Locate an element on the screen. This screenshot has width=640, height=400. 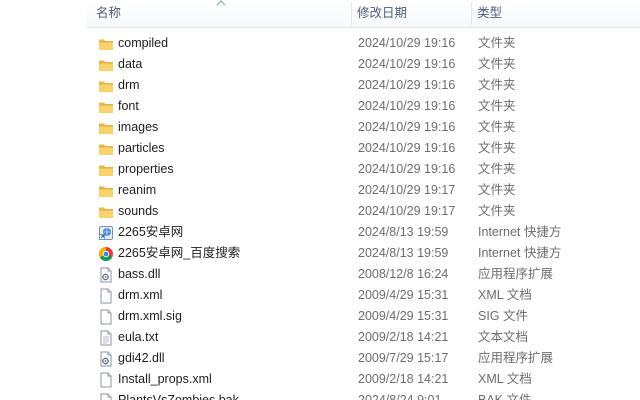
file-row: reanim 2024/10/29 19:17 文件夹 is located at coordinates (363, 190).